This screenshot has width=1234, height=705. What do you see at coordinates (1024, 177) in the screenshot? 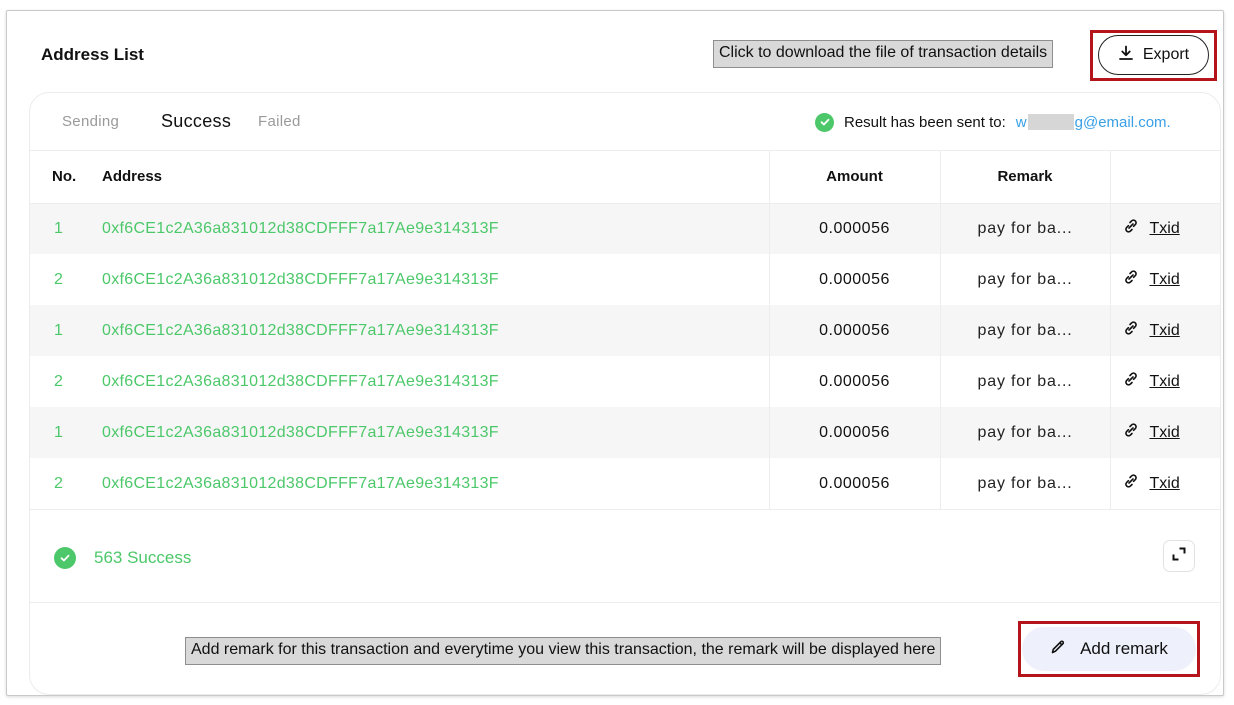
I see `column-header-remark: Remark` at bounding box center [1024, 177].